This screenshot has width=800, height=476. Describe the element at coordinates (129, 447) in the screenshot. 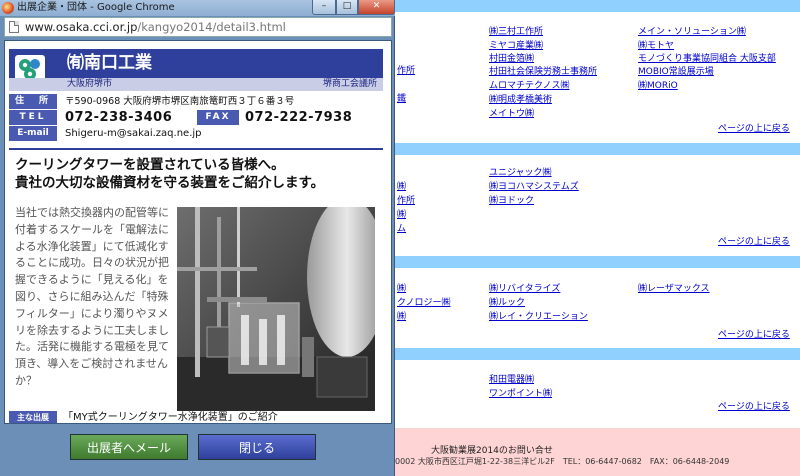

I see `email-exhibitor-button: 出展者へメール` at that location.